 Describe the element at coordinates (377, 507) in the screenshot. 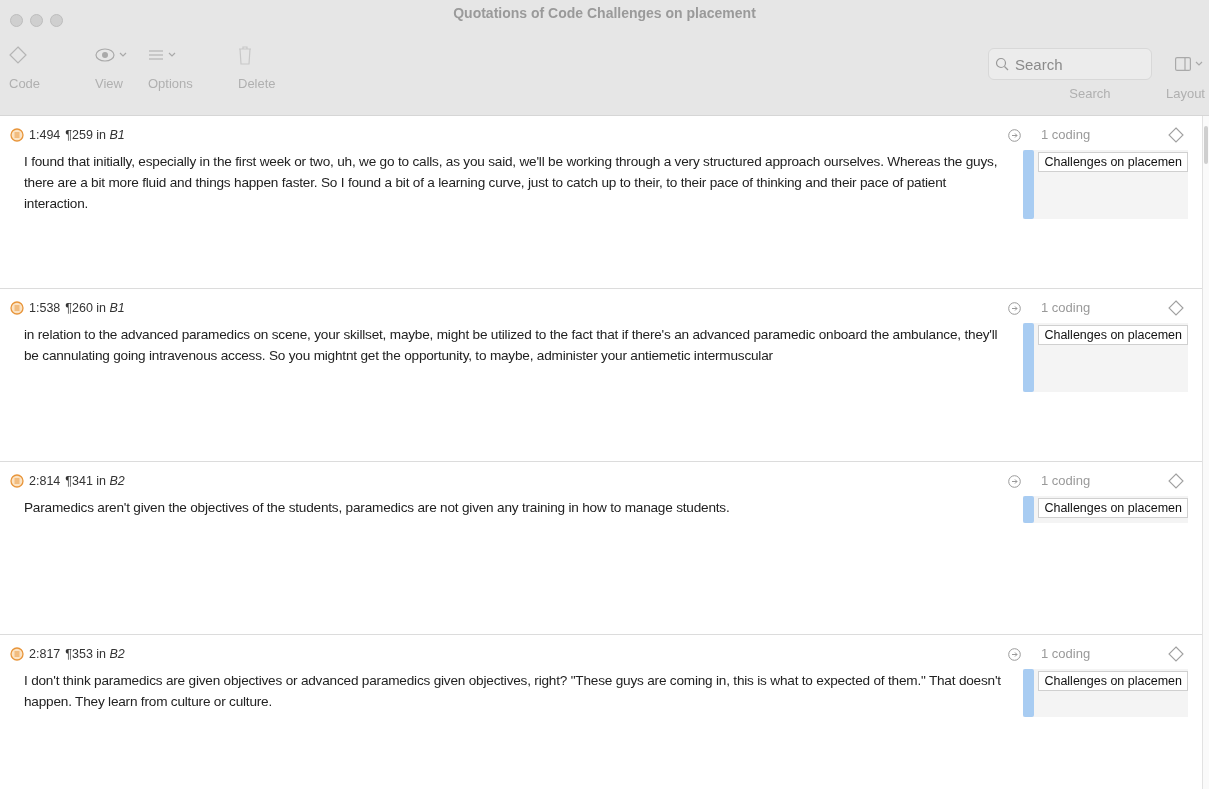

I see `quotation-text: Paramedics aren't given the objectives of the students, paramedics are not given any training in how to manage students.` at that location.